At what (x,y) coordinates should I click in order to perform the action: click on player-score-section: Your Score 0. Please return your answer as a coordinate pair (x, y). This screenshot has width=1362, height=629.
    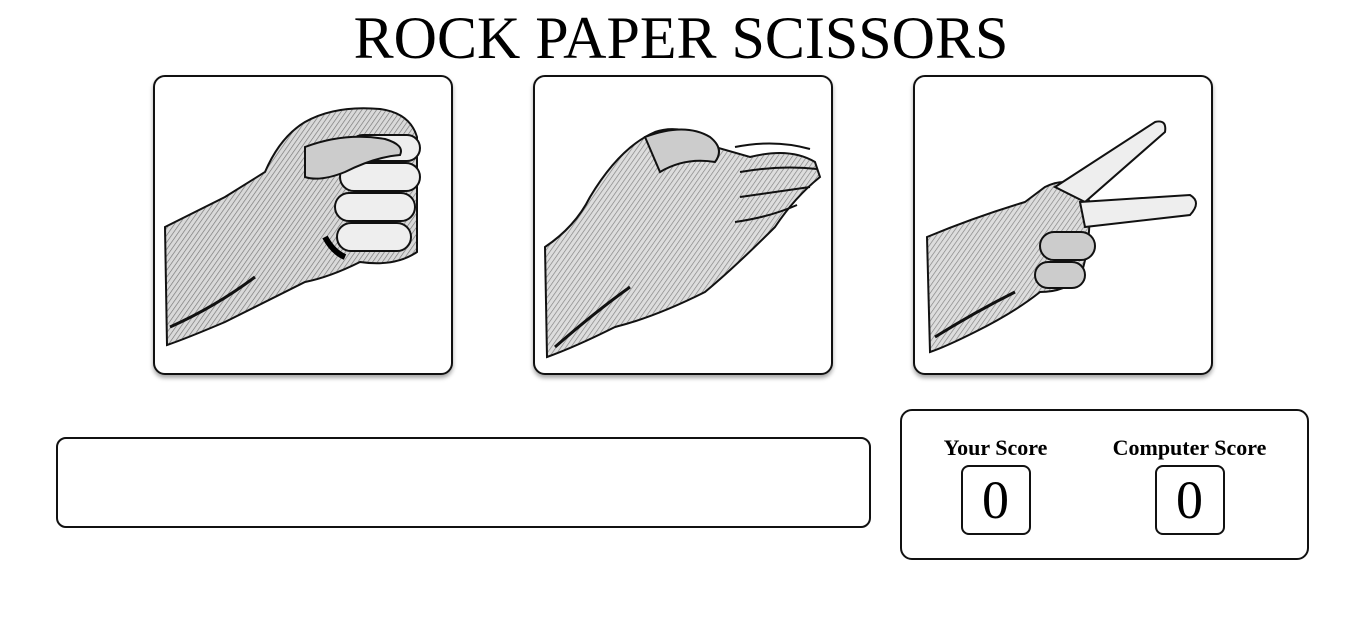
    Looking at the image, I should click on (995, 485).